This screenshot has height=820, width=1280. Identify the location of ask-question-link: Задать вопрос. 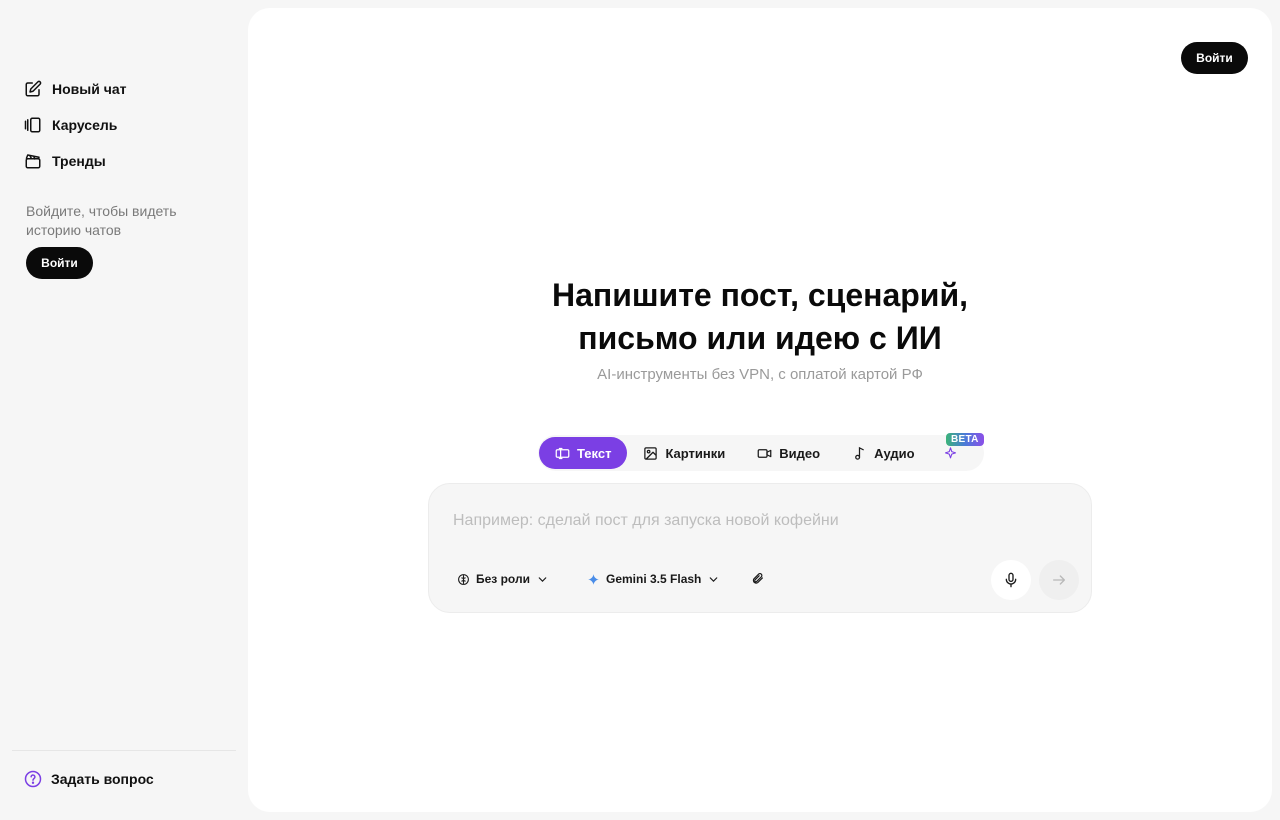
(89, 779).